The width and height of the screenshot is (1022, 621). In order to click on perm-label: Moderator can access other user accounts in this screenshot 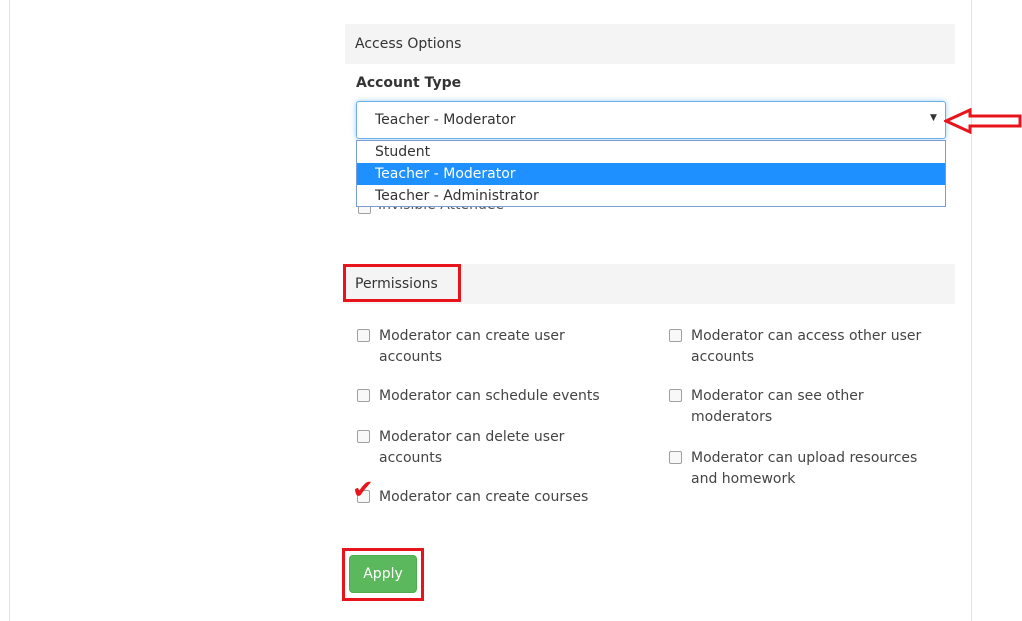, I will do `click(806, 346)`.